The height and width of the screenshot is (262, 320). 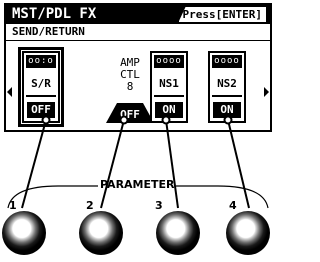 I want to click on knob-number: 2, so click(x=90, y=205).